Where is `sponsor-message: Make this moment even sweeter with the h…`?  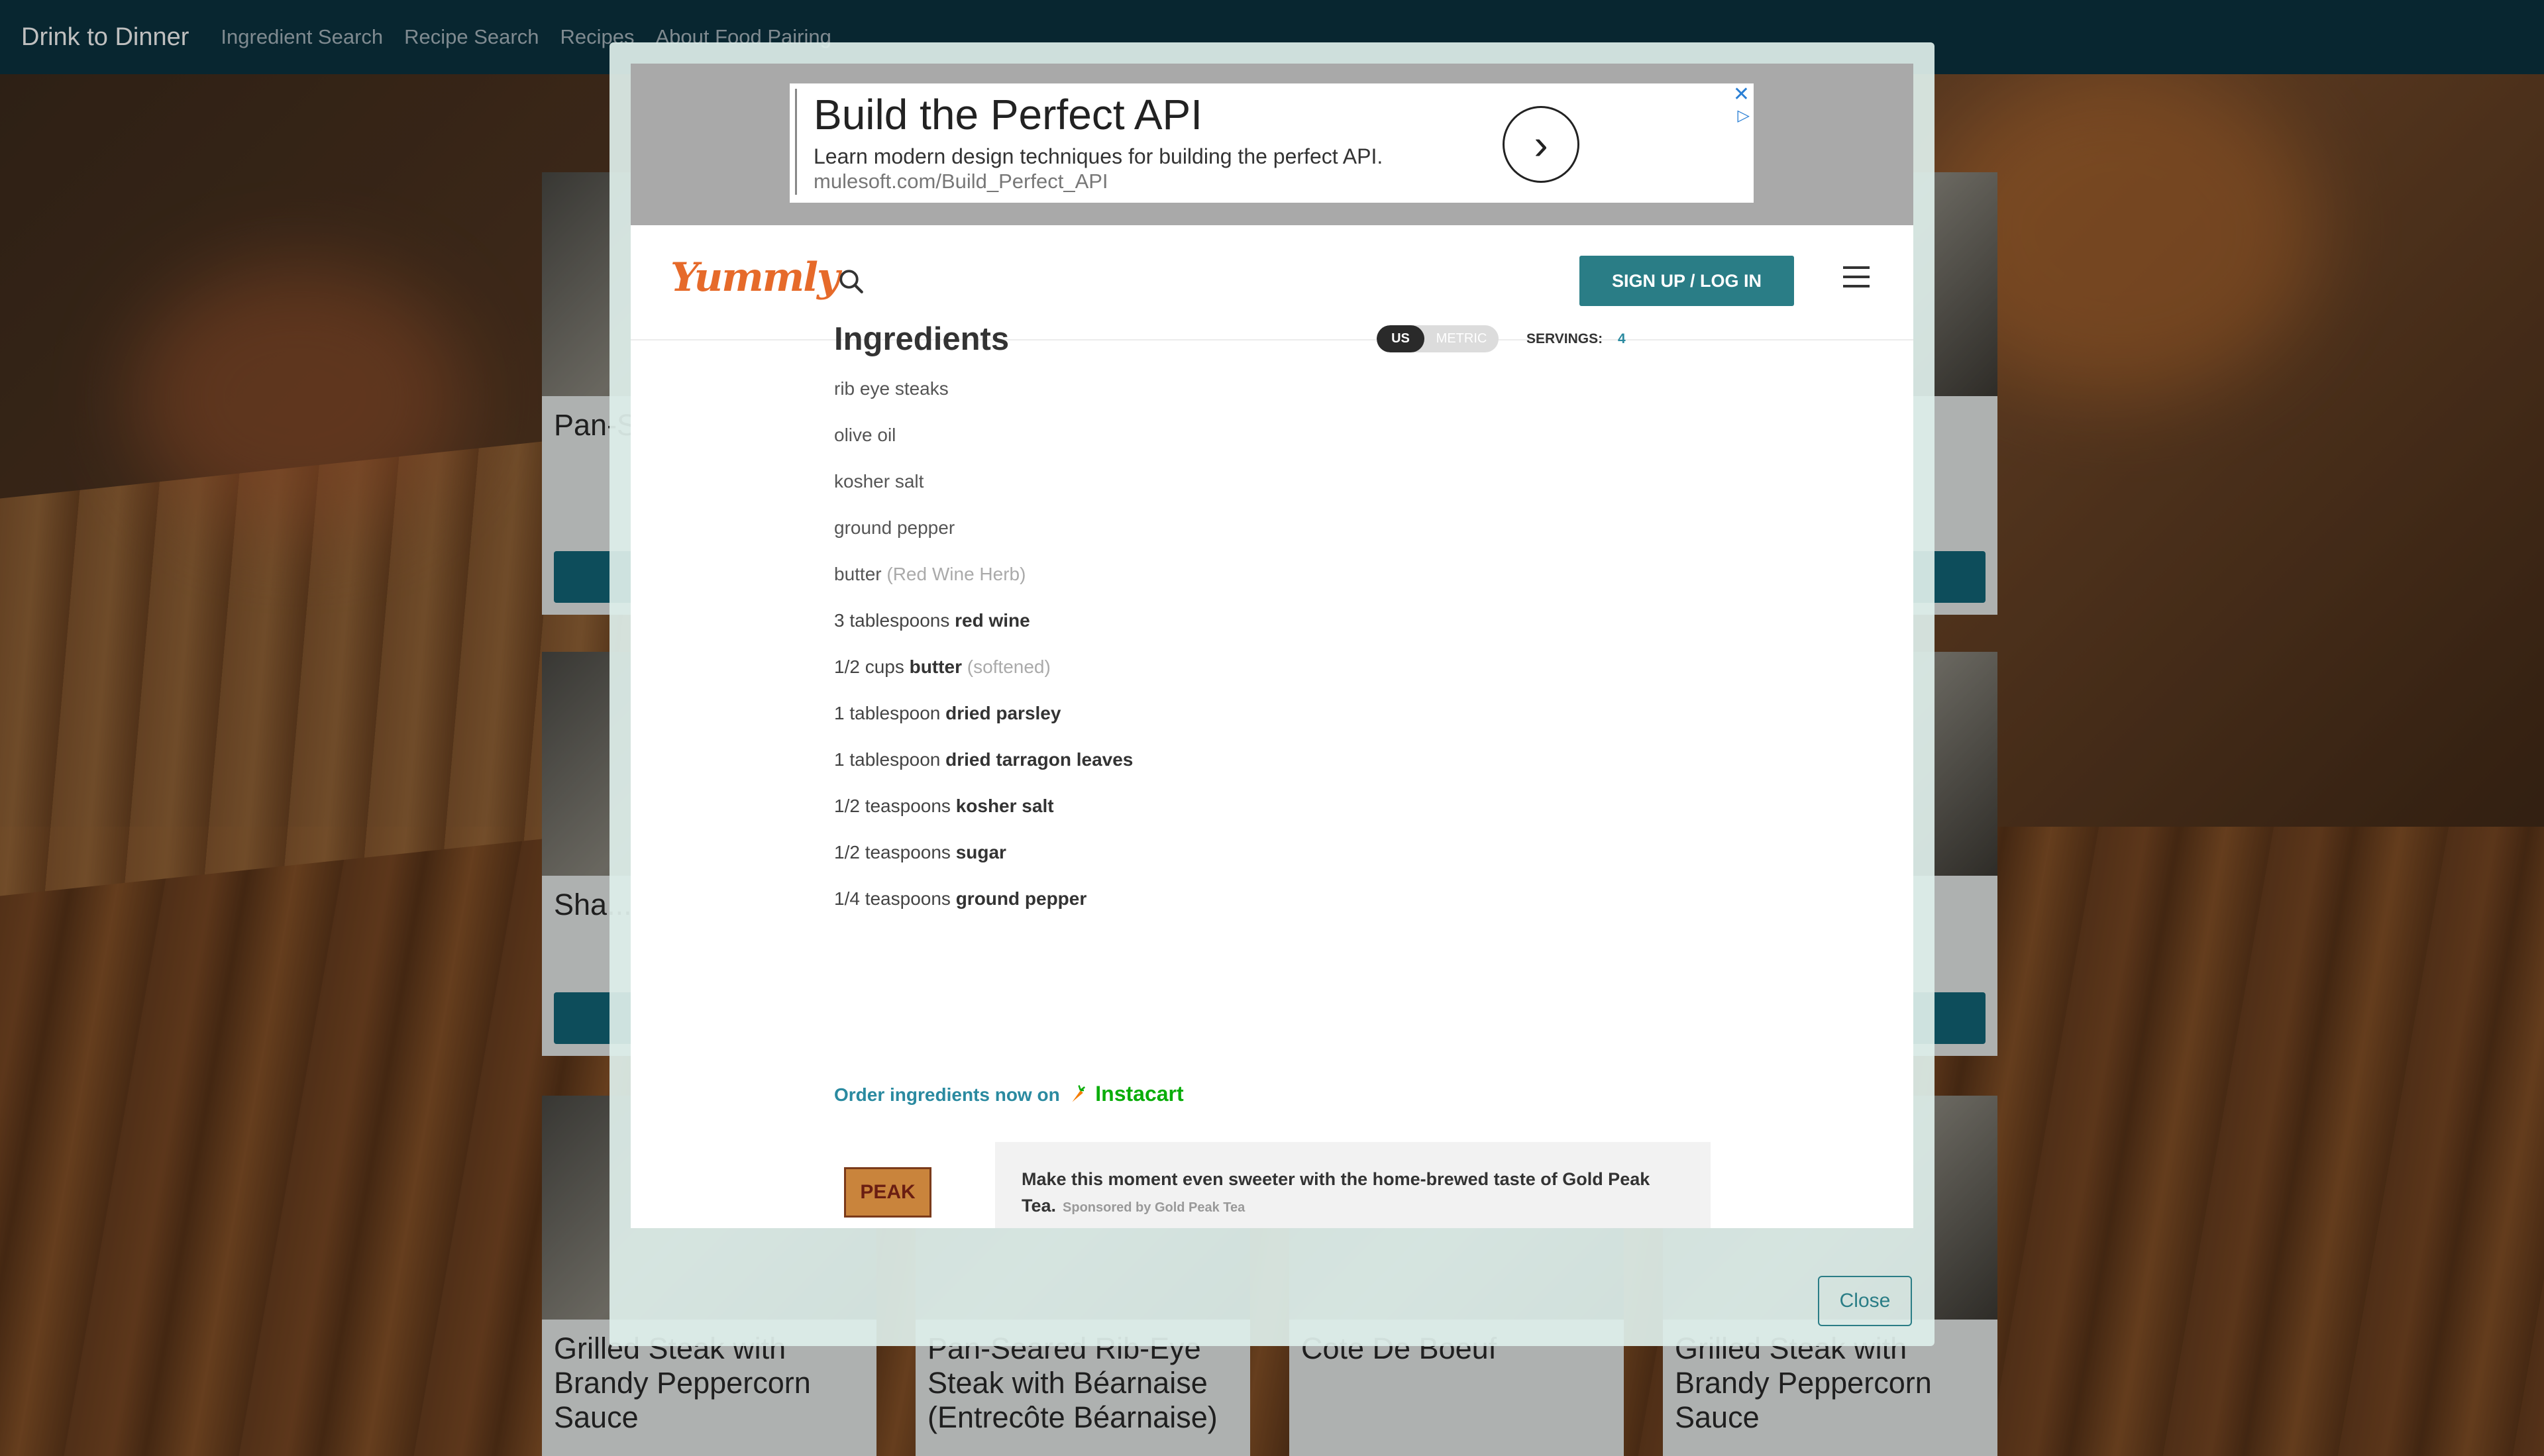 sponsor-message: Make this moment even sweeter with the h… is located at coordinates (1353, 1193).